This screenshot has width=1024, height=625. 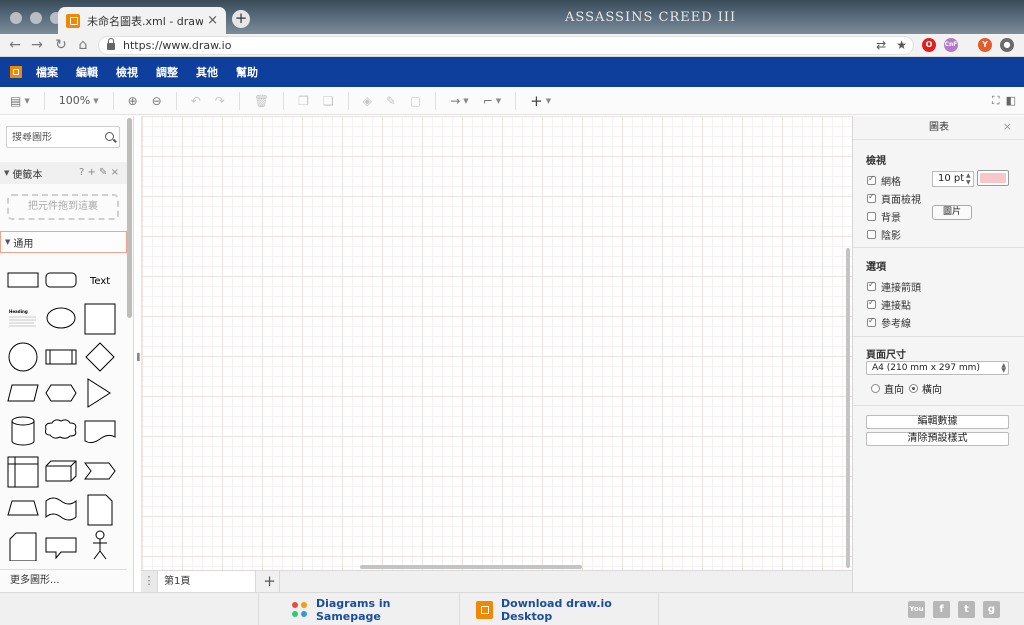 I want to click on menu-arrange: 調整, so click(x=167, y=72).